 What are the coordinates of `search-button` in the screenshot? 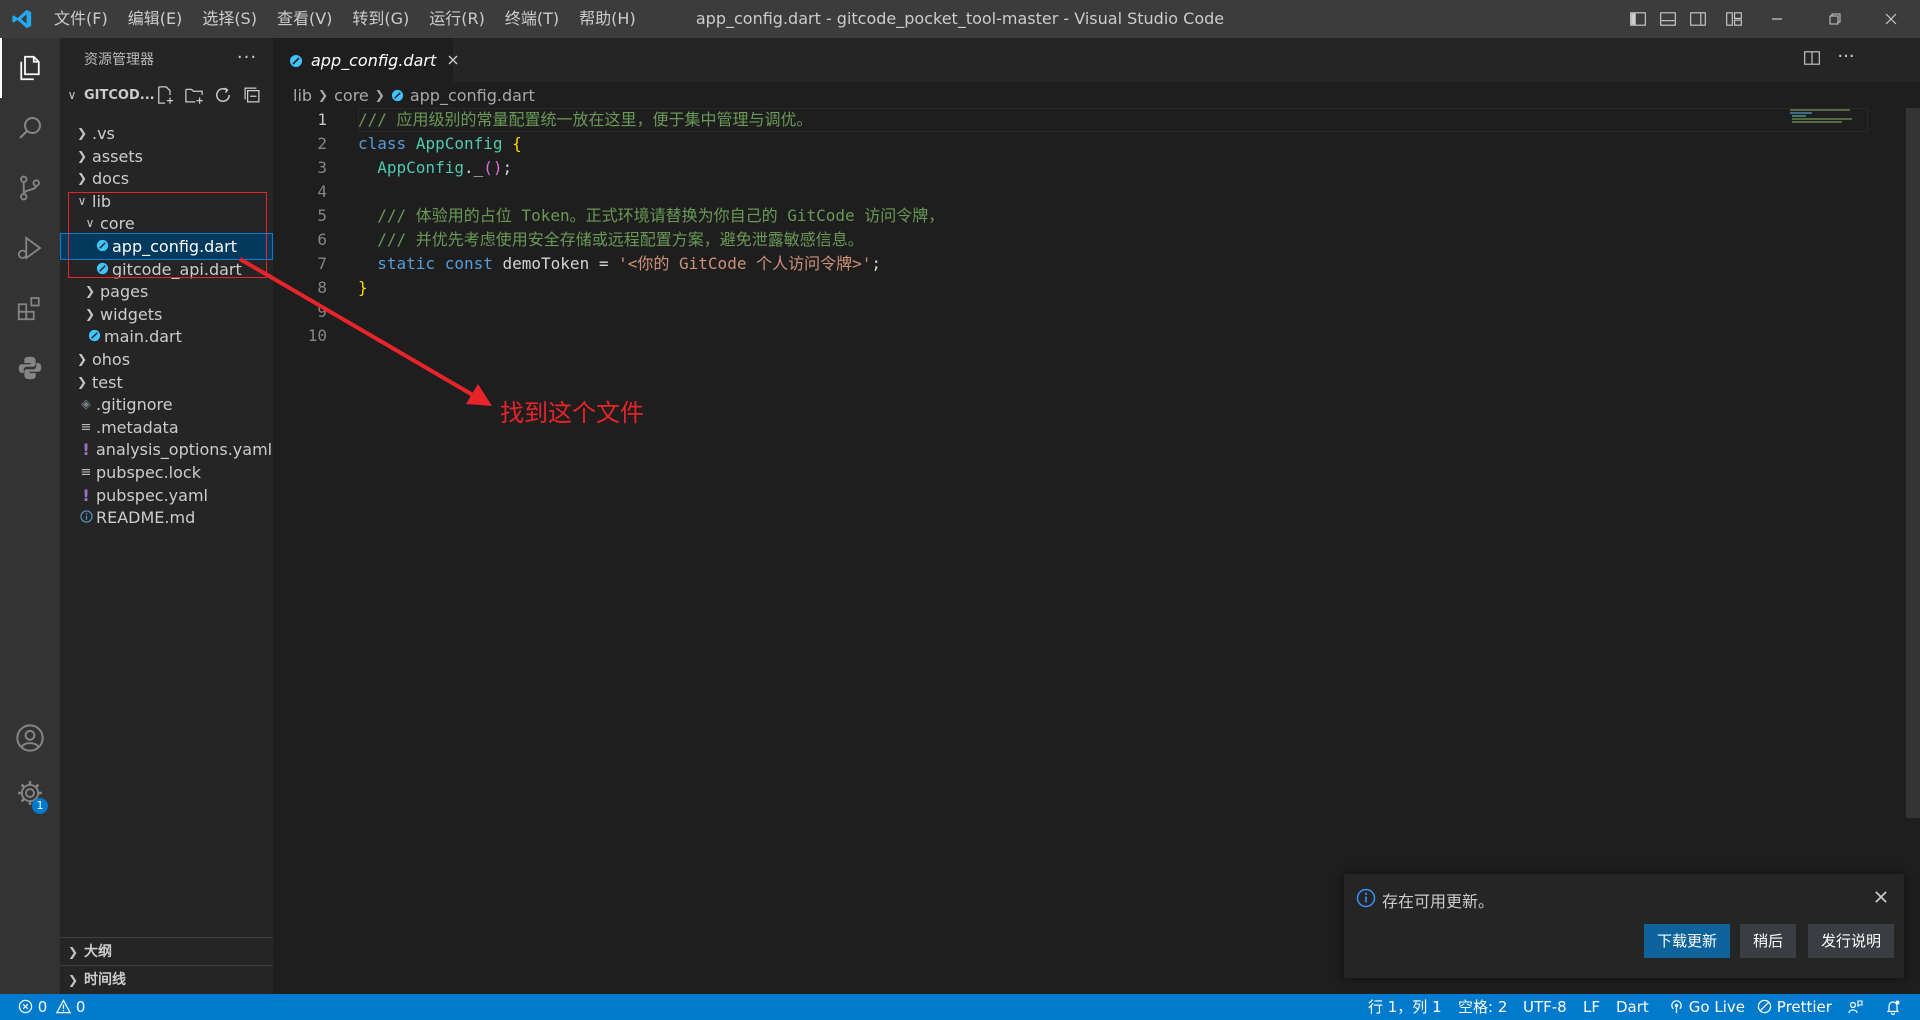 It's located at (30, 128).